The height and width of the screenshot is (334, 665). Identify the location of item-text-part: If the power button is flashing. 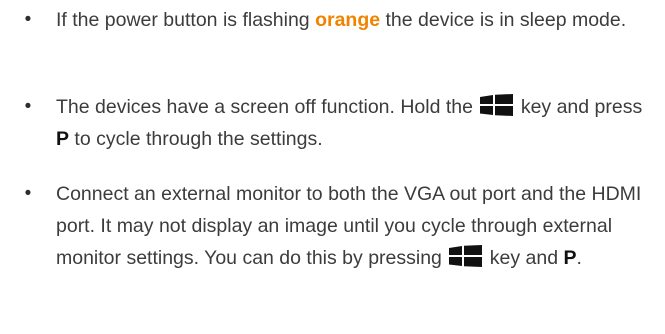
(186, 20).